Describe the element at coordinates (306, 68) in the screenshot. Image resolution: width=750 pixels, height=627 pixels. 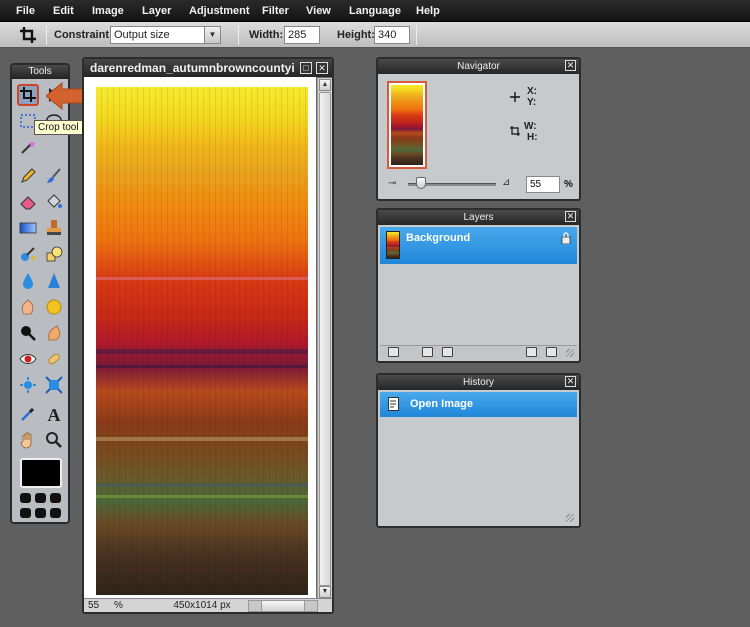
I see `maximize-button: □` at that location.